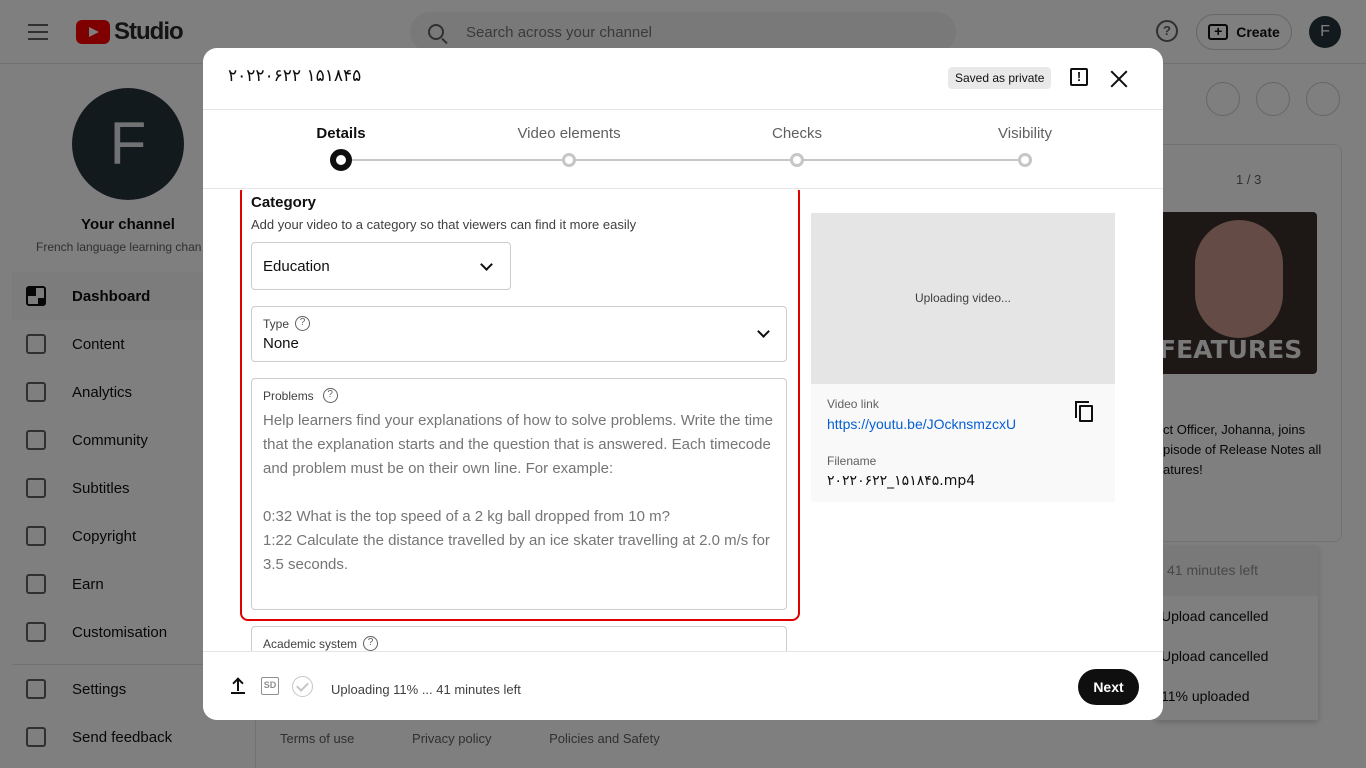 Image resolution: width=1366 pixels, height=768 pixels. I want to click on stepper-line, so click(683, 160).